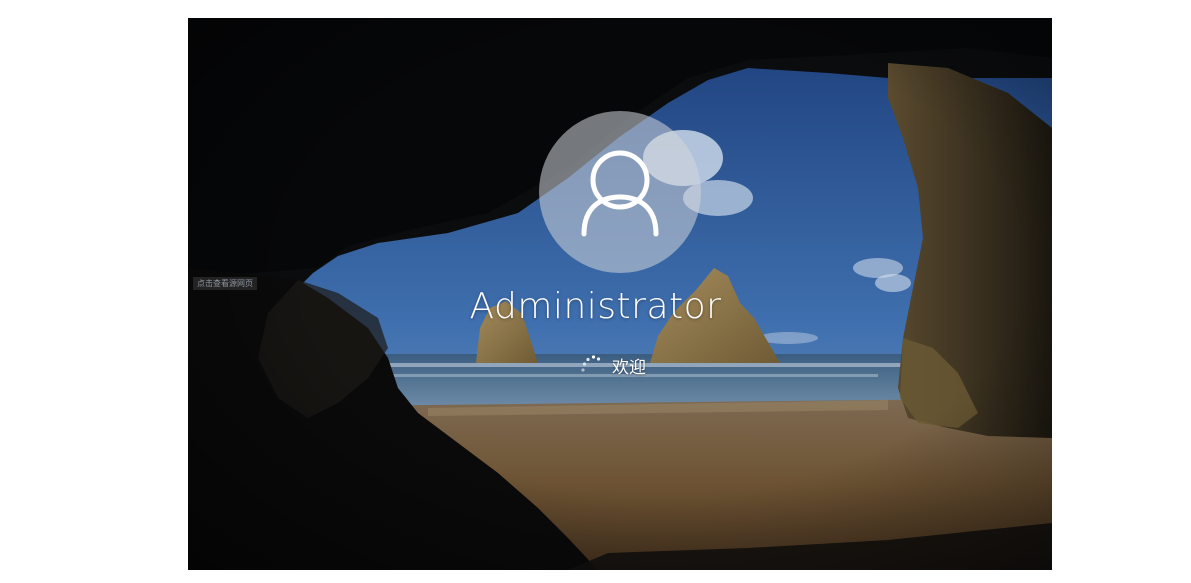 This screenshot has height=583, width=1191. Describe the element at coordinates (629, 367) in the screenshot. I see `status-text: 欢迎` at that location.